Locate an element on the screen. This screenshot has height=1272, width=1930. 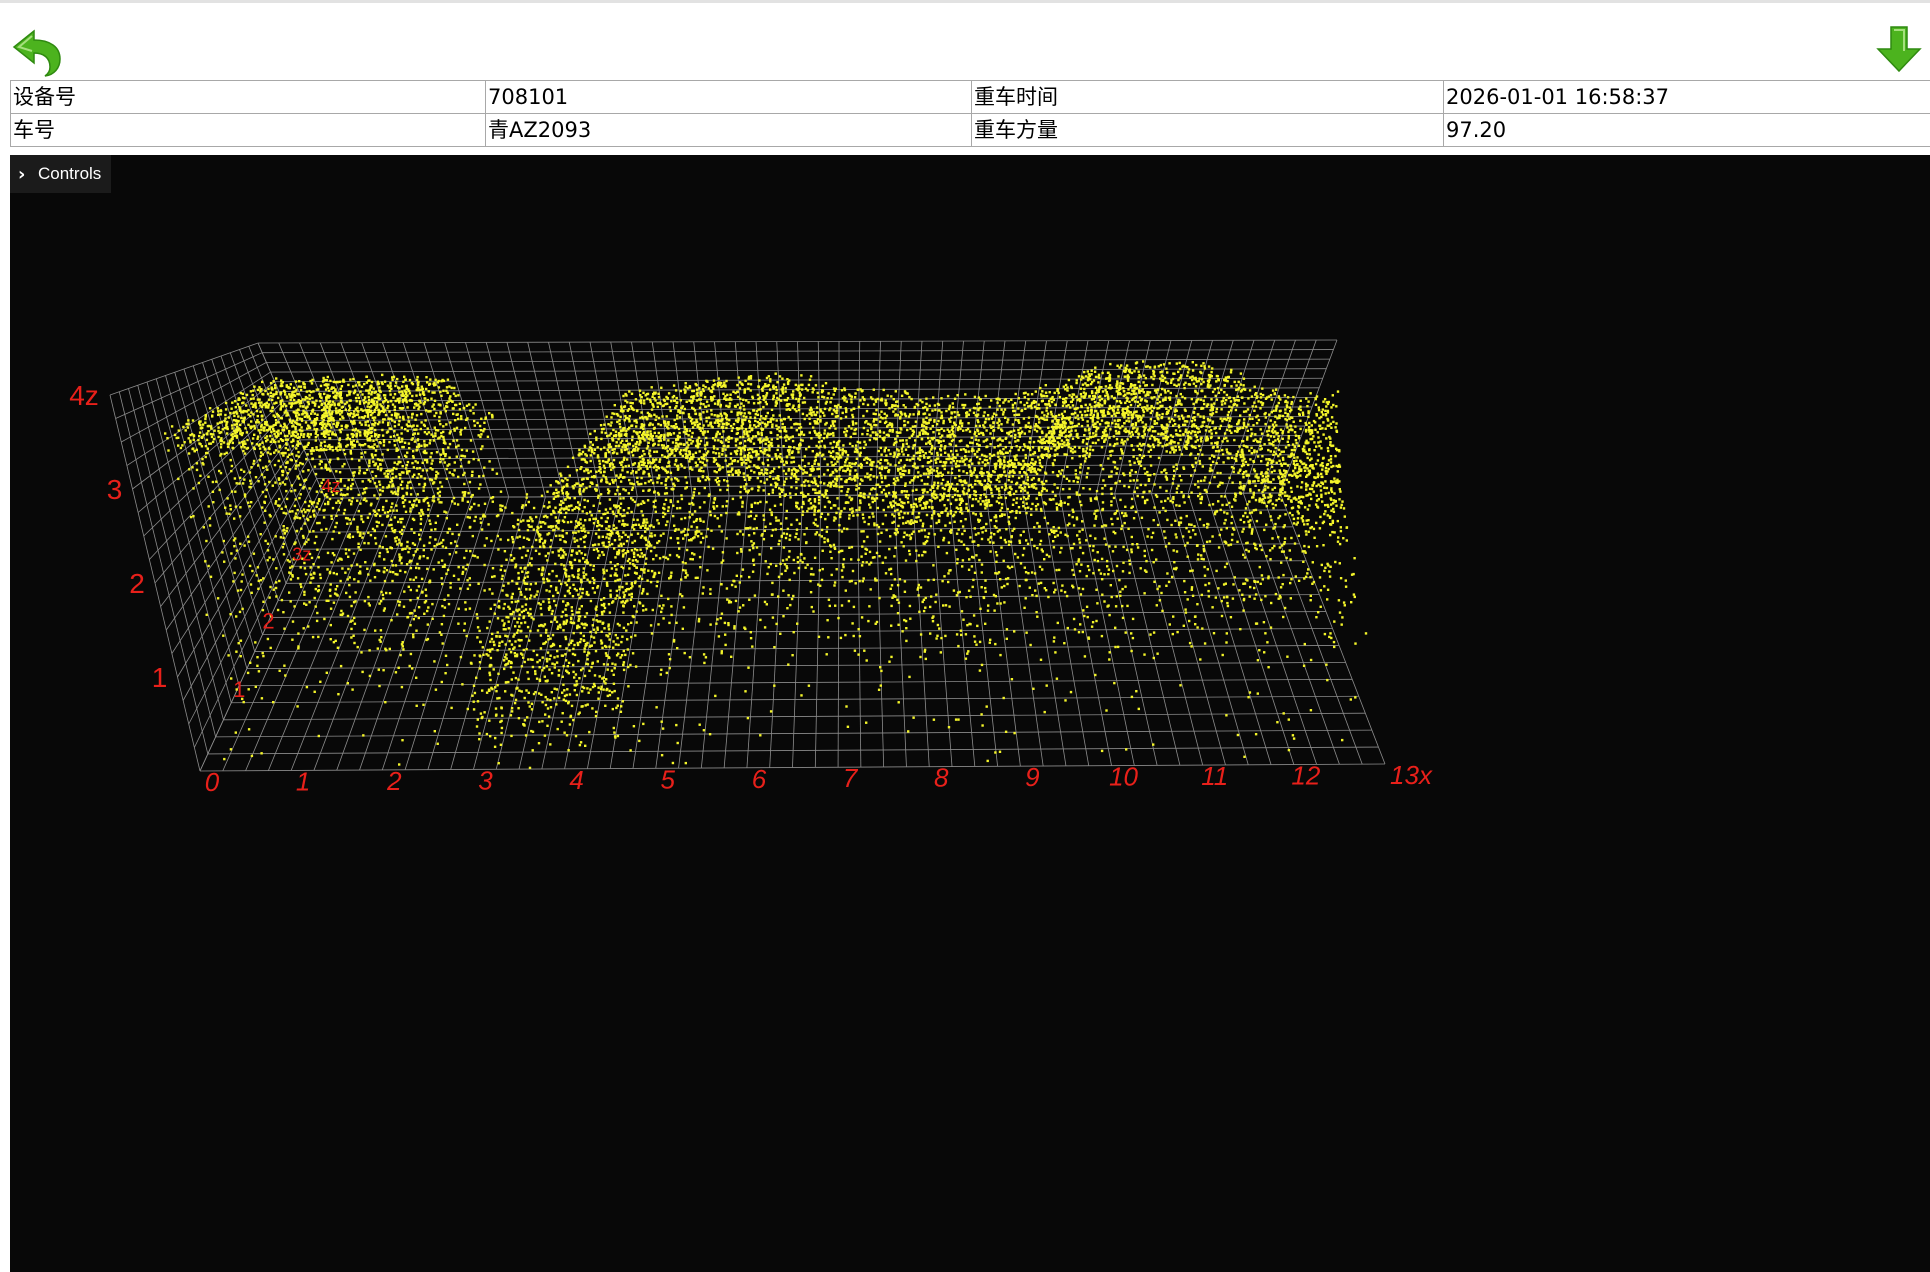
time-label: 重车时间 is located at coordinates (1207, 97).